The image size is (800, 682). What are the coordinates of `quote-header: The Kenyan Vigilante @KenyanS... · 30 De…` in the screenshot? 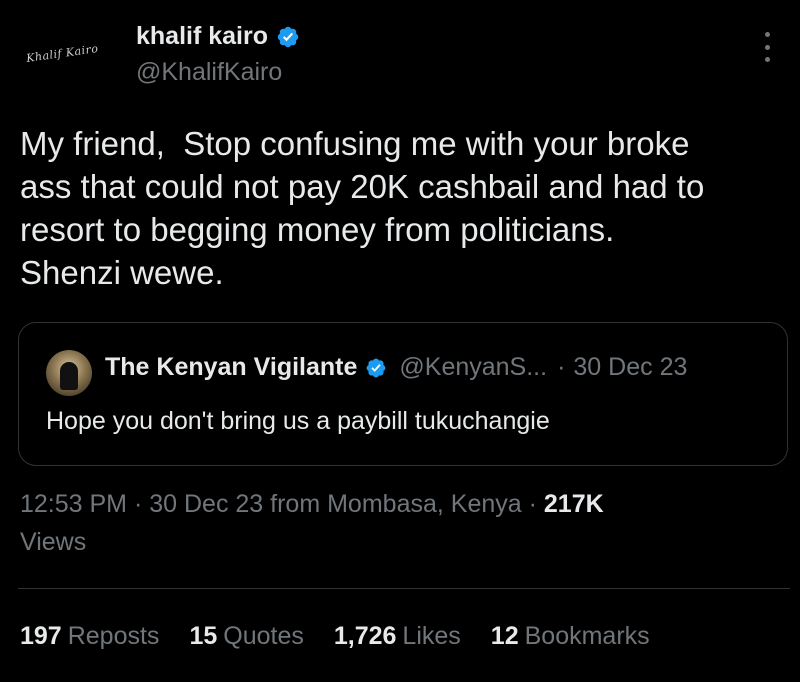 It's located at (396, 367).